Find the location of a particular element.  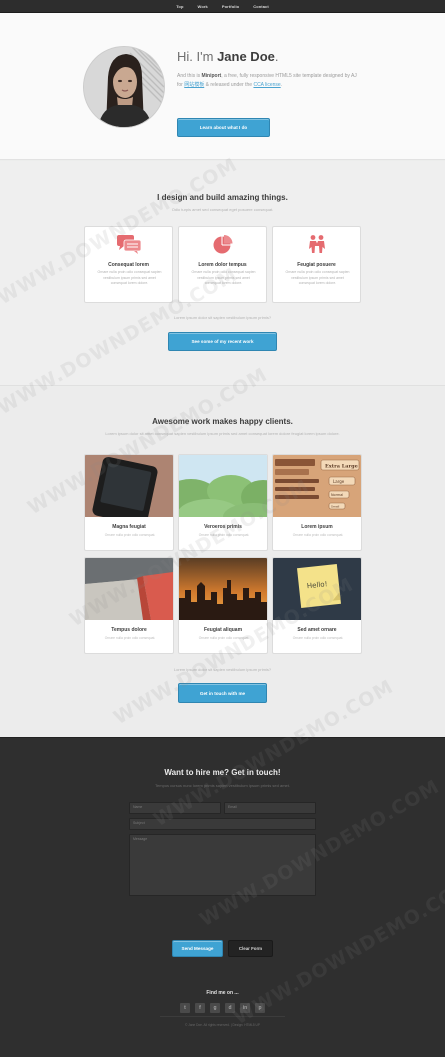

profile-photo is located at coordinates (124, 87).